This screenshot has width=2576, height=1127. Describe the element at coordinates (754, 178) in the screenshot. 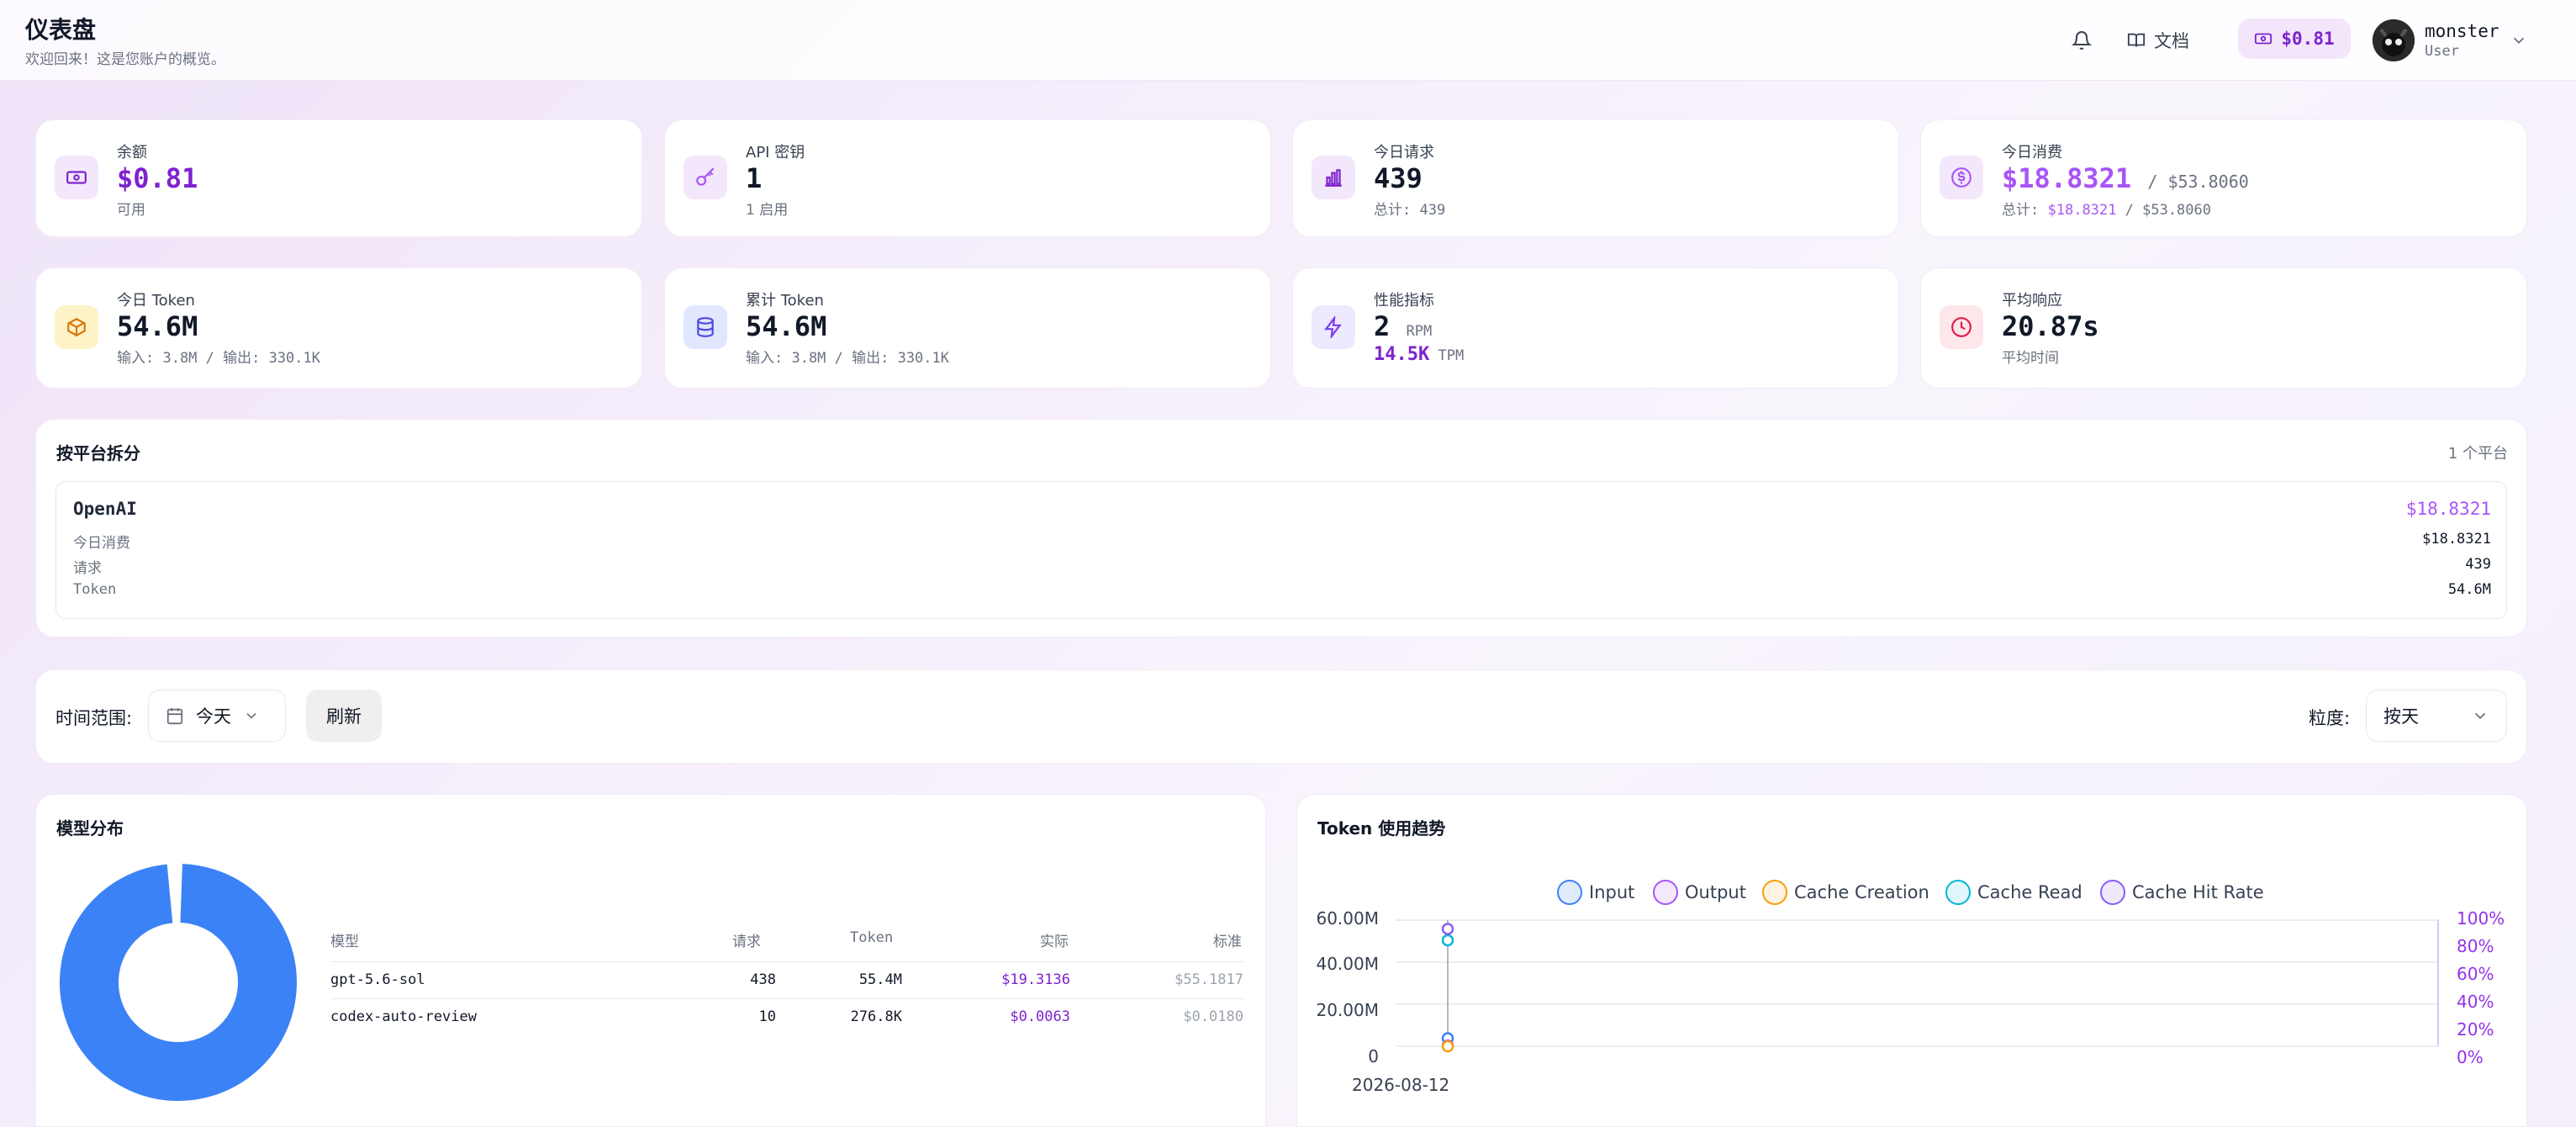

I see `stat-value: 1` at that location.